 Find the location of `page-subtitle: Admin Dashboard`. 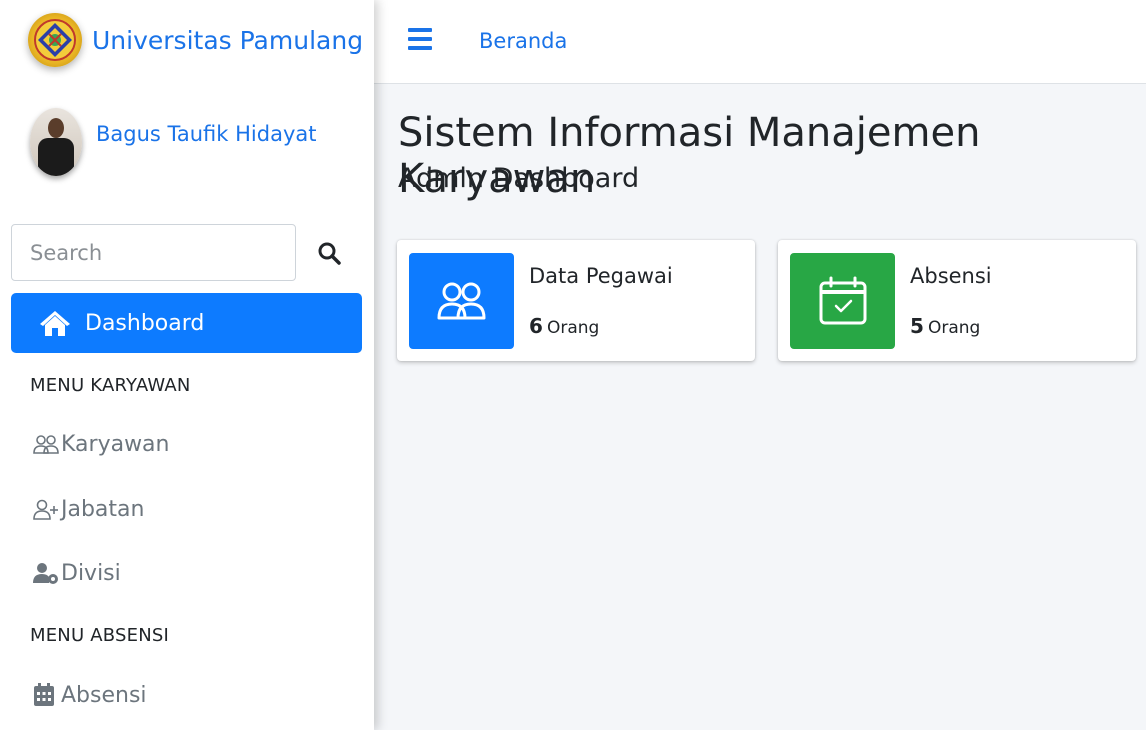

page-subtitle: Admin Dashboard is located at coordinates (519, 178).